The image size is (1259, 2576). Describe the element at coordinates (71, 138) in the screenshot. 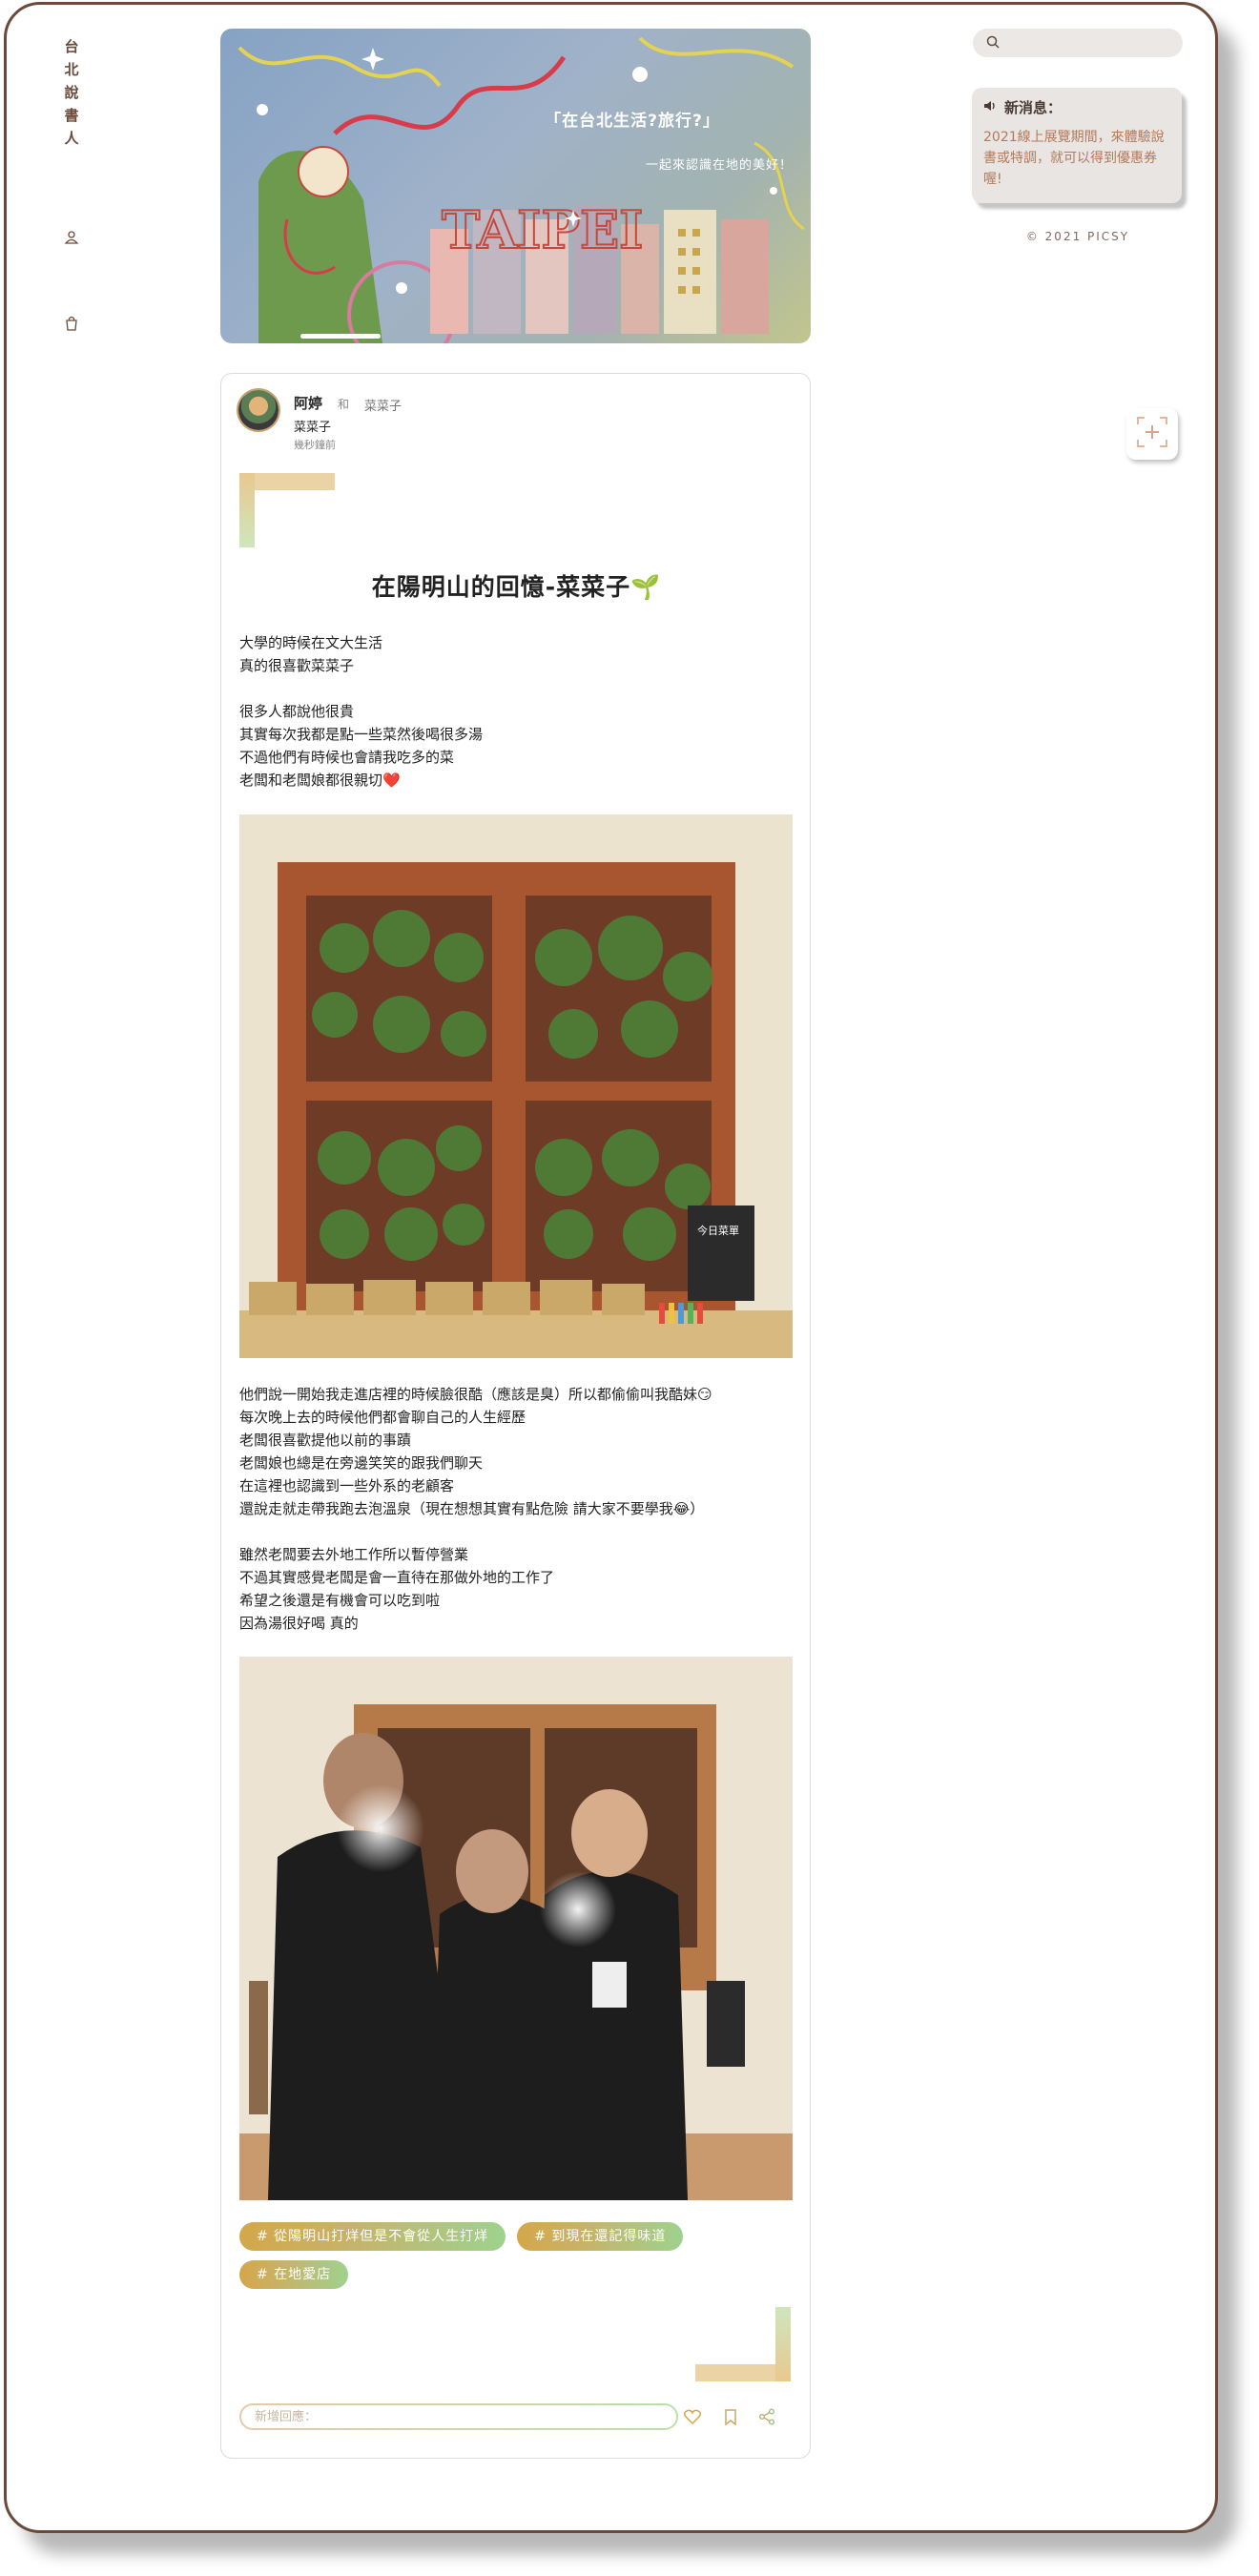

I see `brand-char: 人` at that location.